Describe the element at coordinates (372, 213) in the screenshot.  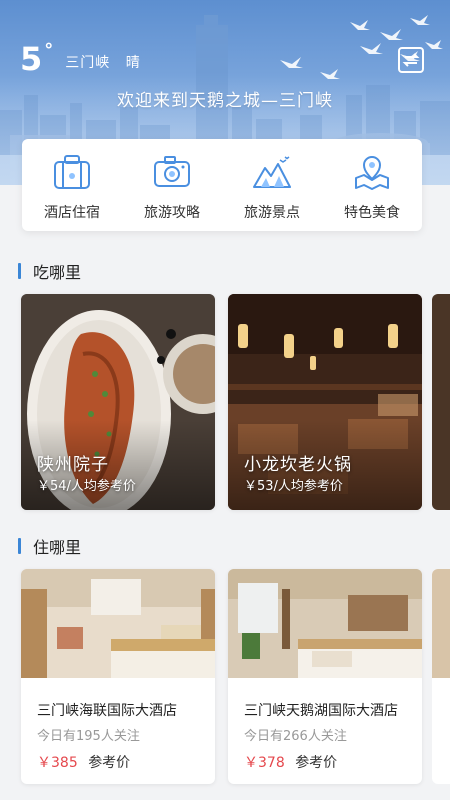
I see `category-label: 特色美食` at that location.